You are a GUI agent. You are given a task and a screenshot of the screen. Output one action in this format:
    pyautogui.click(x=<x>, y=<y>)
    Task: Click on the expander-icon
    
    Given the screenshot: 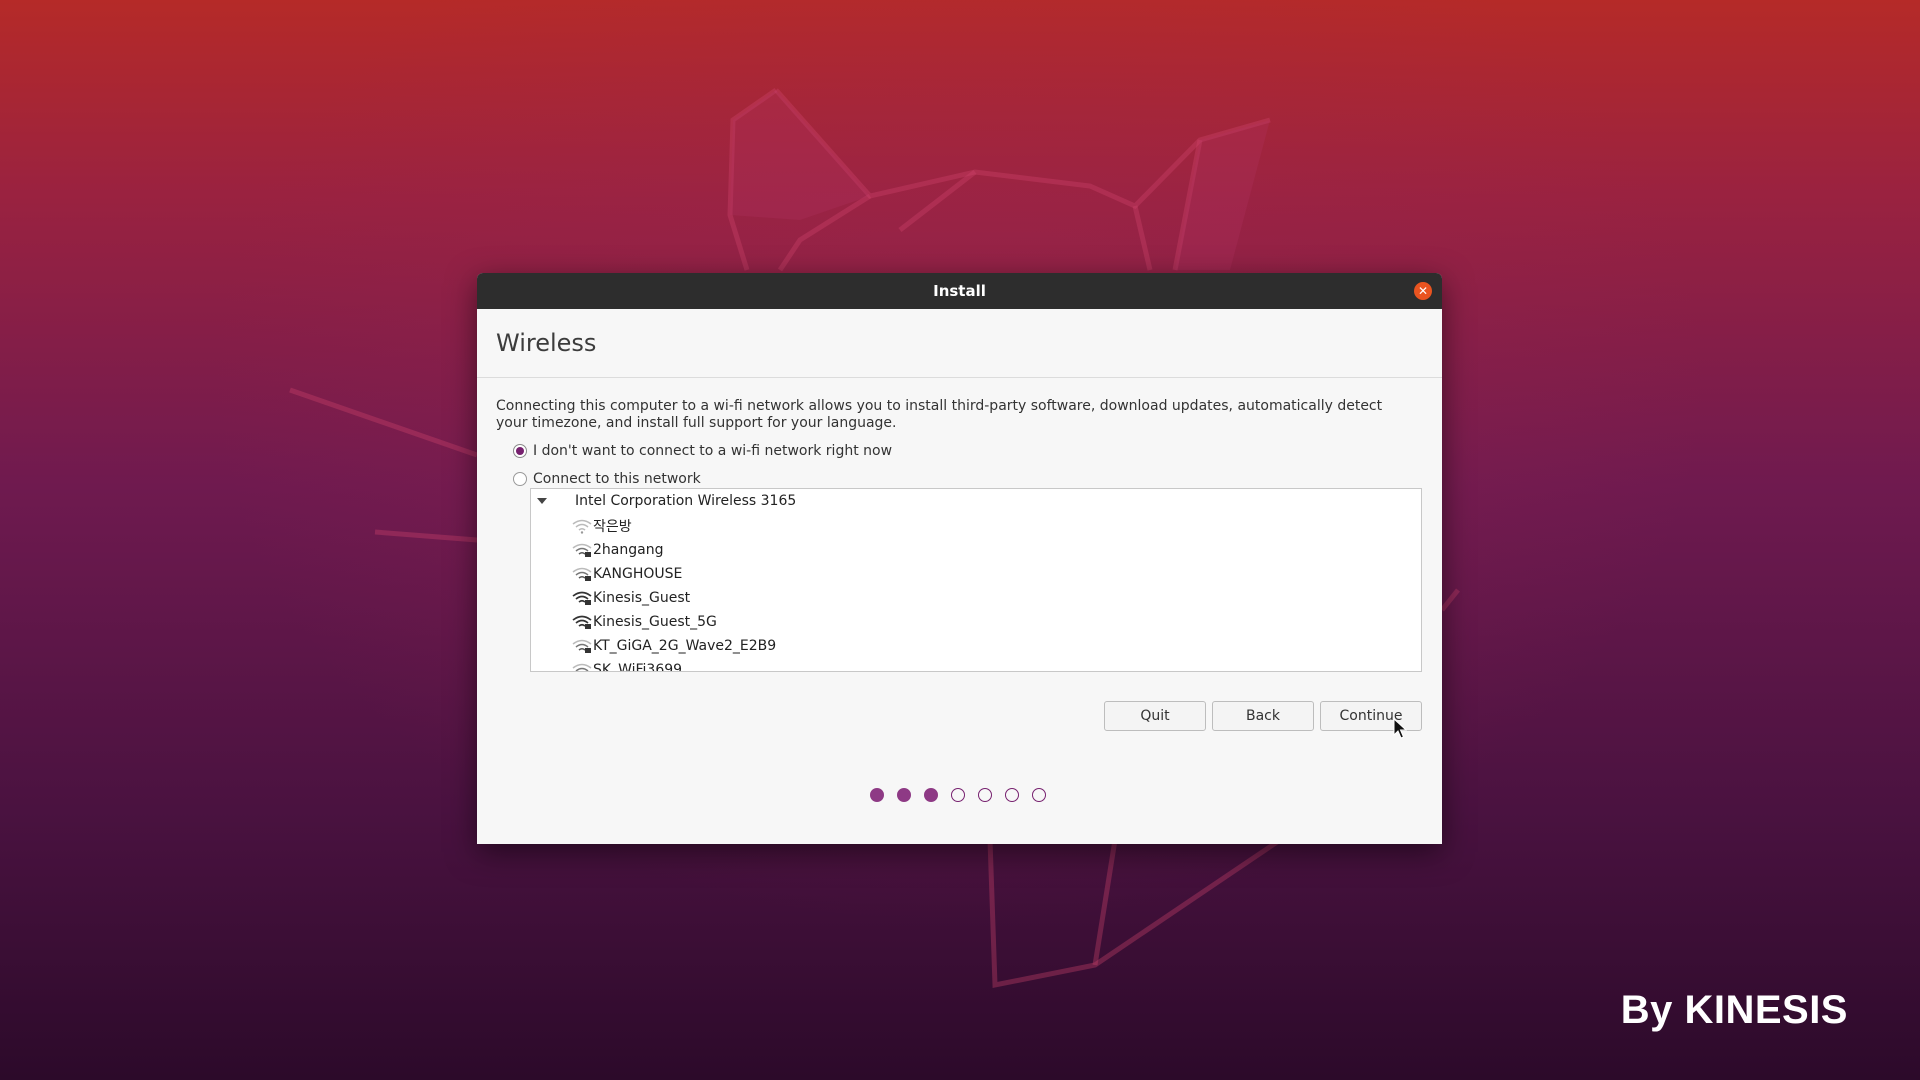 What is the action you would take?
    pyautogui.click(x=542, y=501)
    